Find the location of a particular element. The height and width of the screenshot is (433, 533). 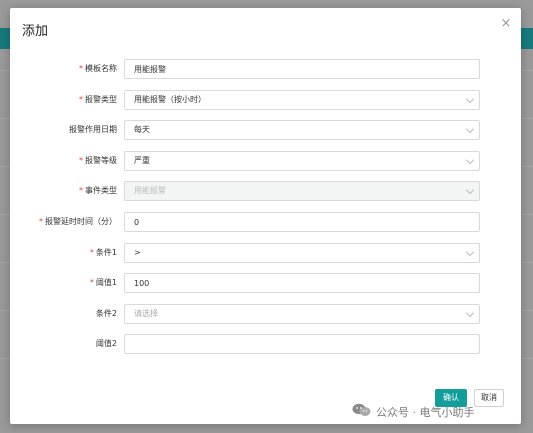

watermark: 公众号 · 电气小助手 is located at coordinates (413, 412).